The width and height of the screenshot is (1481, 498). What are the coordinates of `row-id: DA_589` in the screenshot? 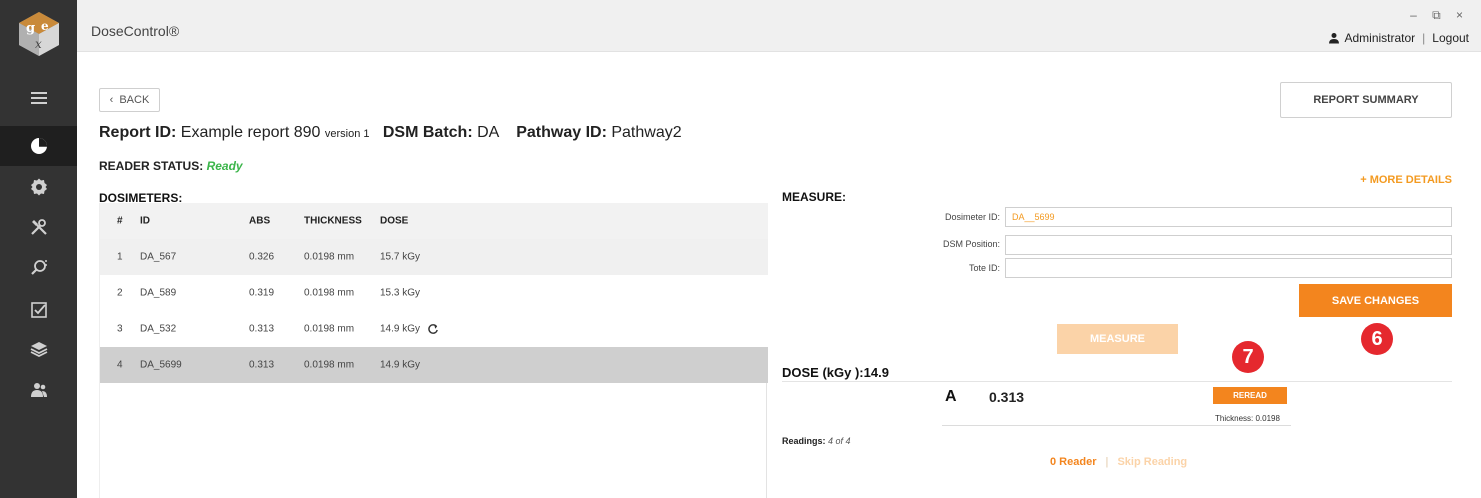 It's located at (158, 293).